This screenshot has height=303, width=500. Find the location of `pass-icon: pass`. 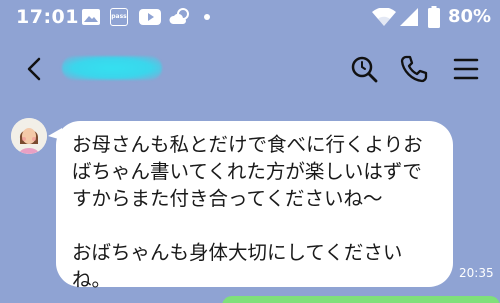

pass-icon: pass is located at coordinates (119, 17).